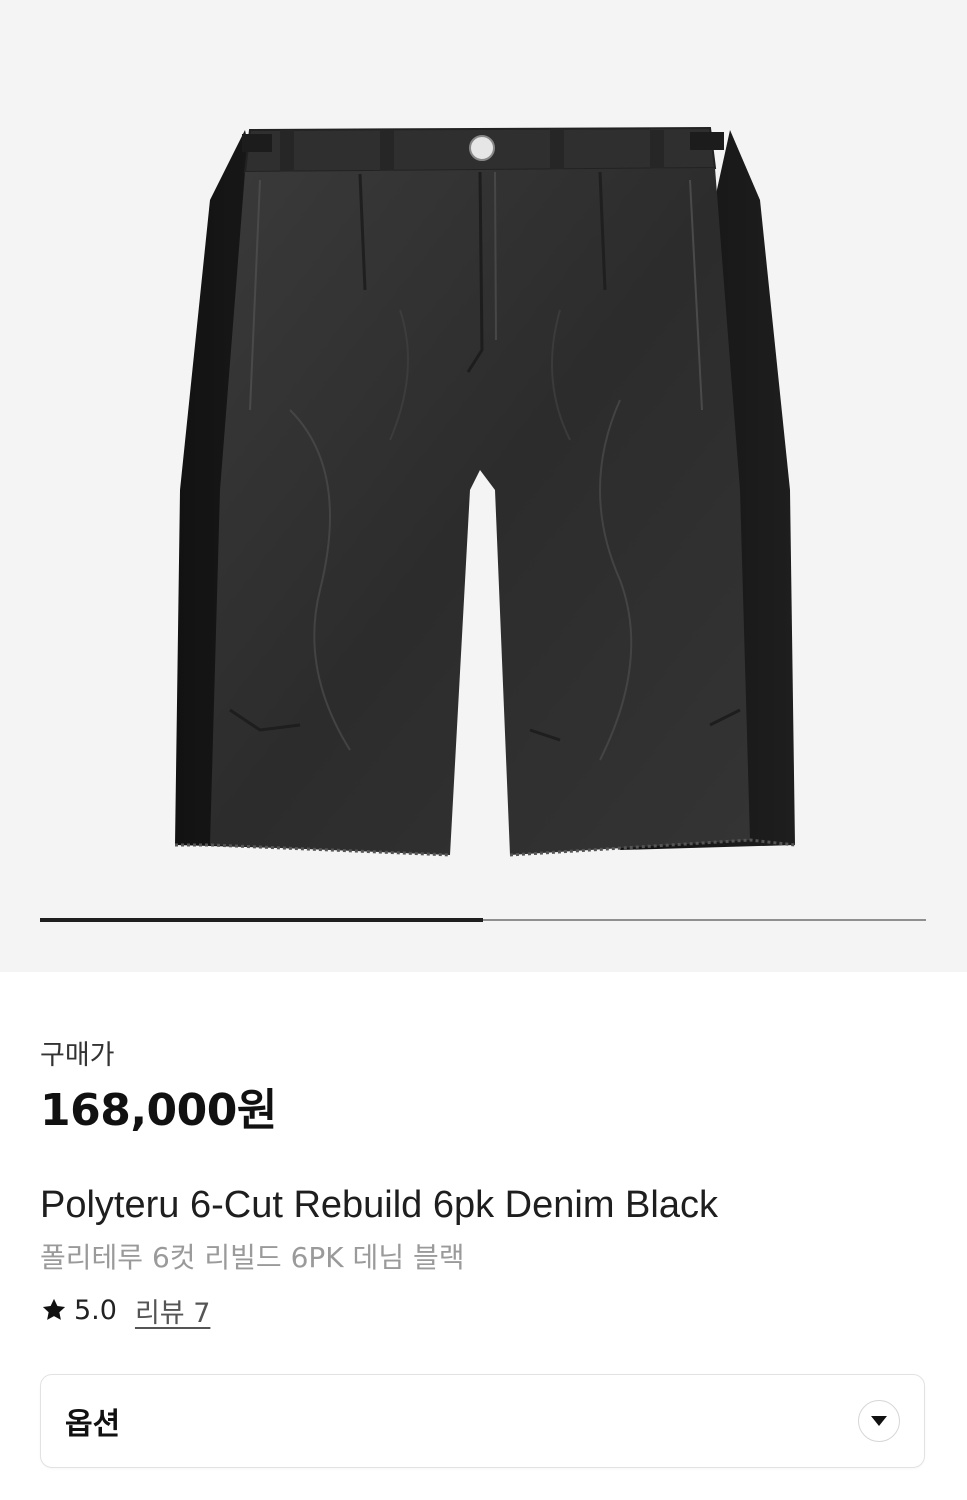 Image resolution: width=967 pixels, height=1500 pixels. What do you see at coordinates (379, 1205) in the screenshot?
I see `product-name-english: Polyteru 6-Cut Rebuild 6pk Denim Black` at bounding box center [379, 1205].